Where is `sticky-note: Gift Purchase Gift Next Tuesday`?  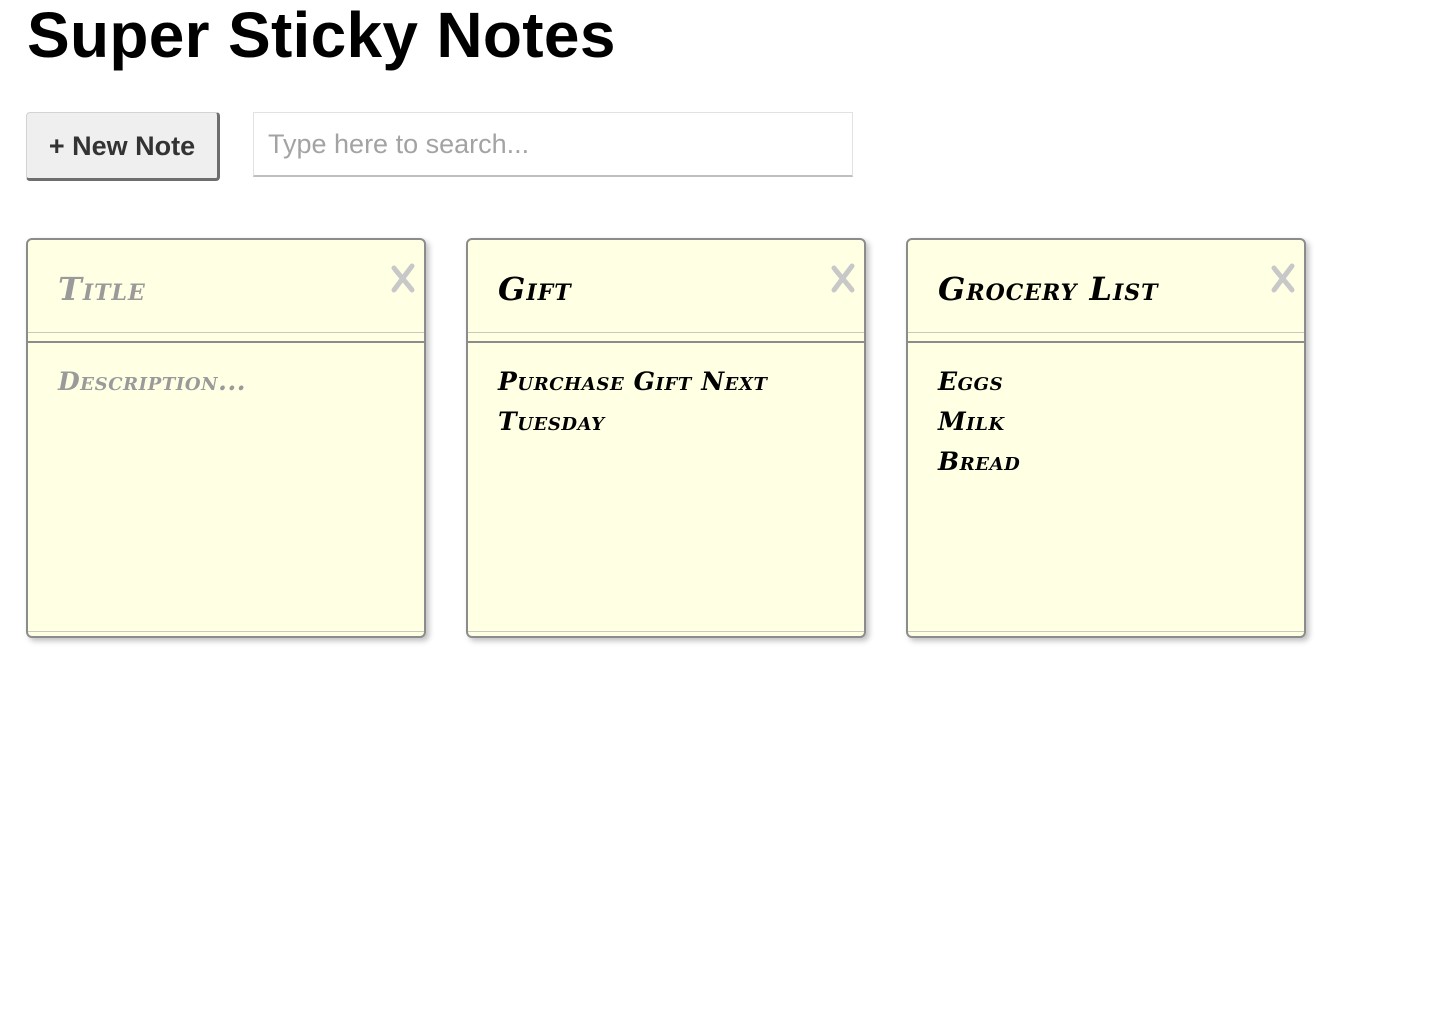 sticky-note: Gift Purchase Gift Next Tuesday is located at coordinates (666, 438).